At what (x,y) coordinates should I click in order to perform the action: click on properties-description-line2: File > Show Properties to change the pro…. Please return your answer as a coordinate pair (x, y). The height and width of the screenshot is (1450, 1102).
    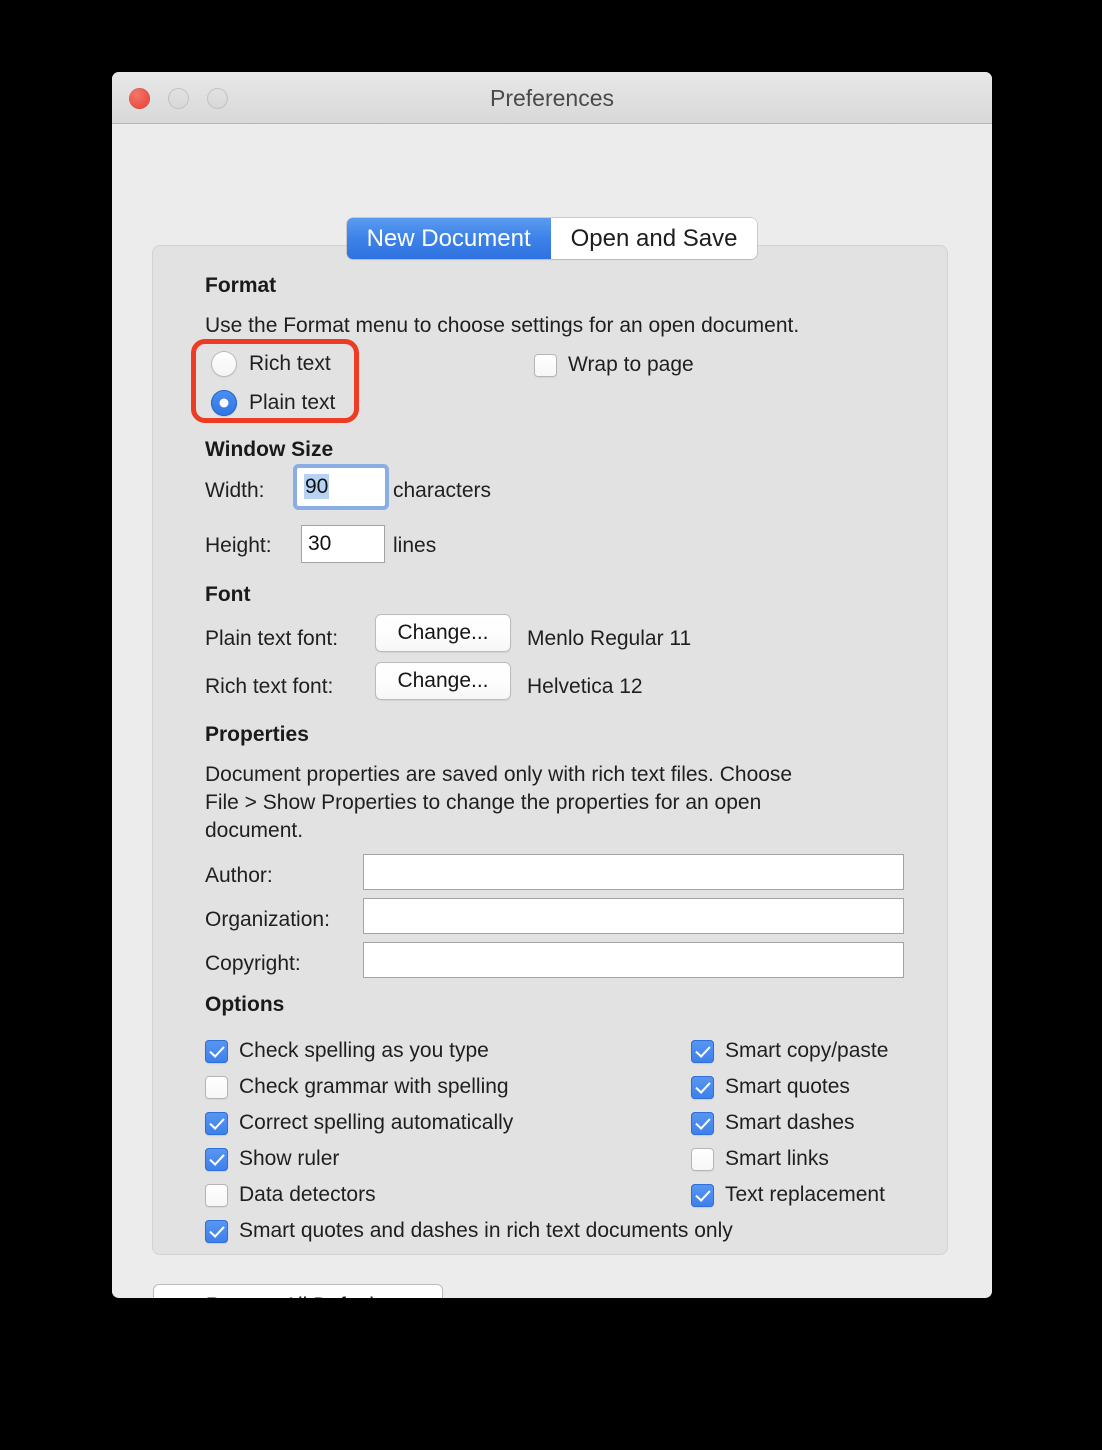
    Looking at the image, I should click on (483, 802).